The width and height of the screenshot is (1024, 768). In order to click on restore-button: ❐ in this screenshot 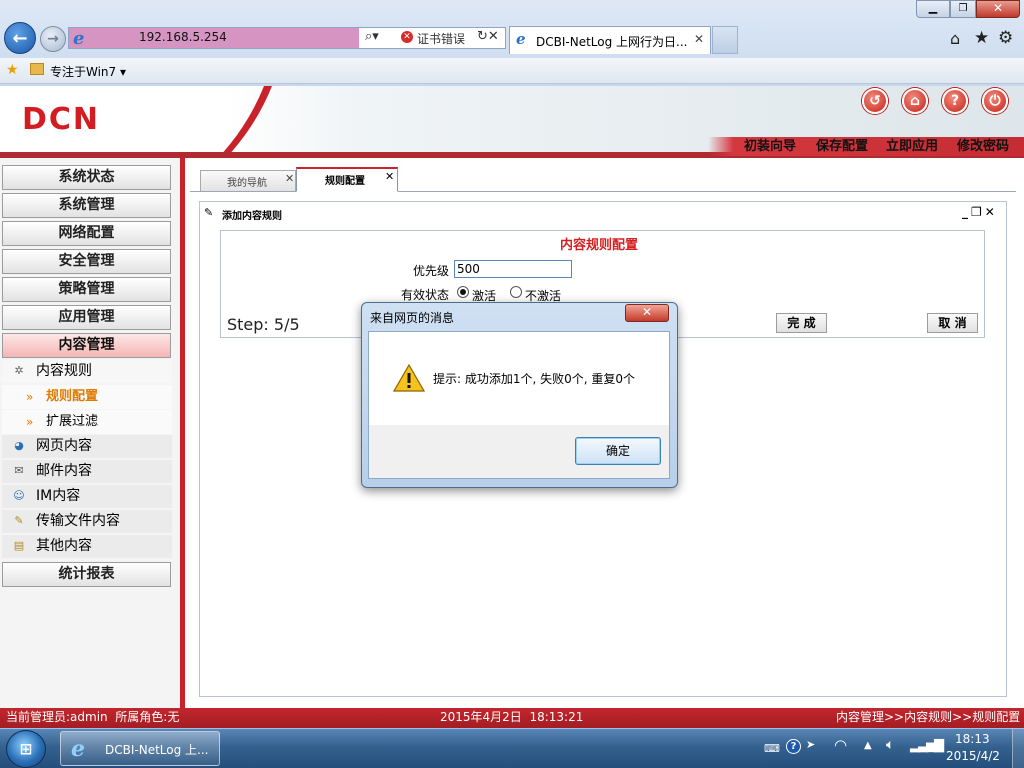, I will do `click(963, 9)`.